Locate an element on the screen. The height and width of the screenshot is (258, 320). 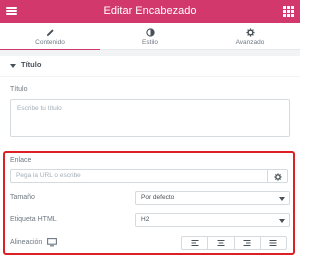
tab-advanced: Avanzado is located at coordinates (250, 36).